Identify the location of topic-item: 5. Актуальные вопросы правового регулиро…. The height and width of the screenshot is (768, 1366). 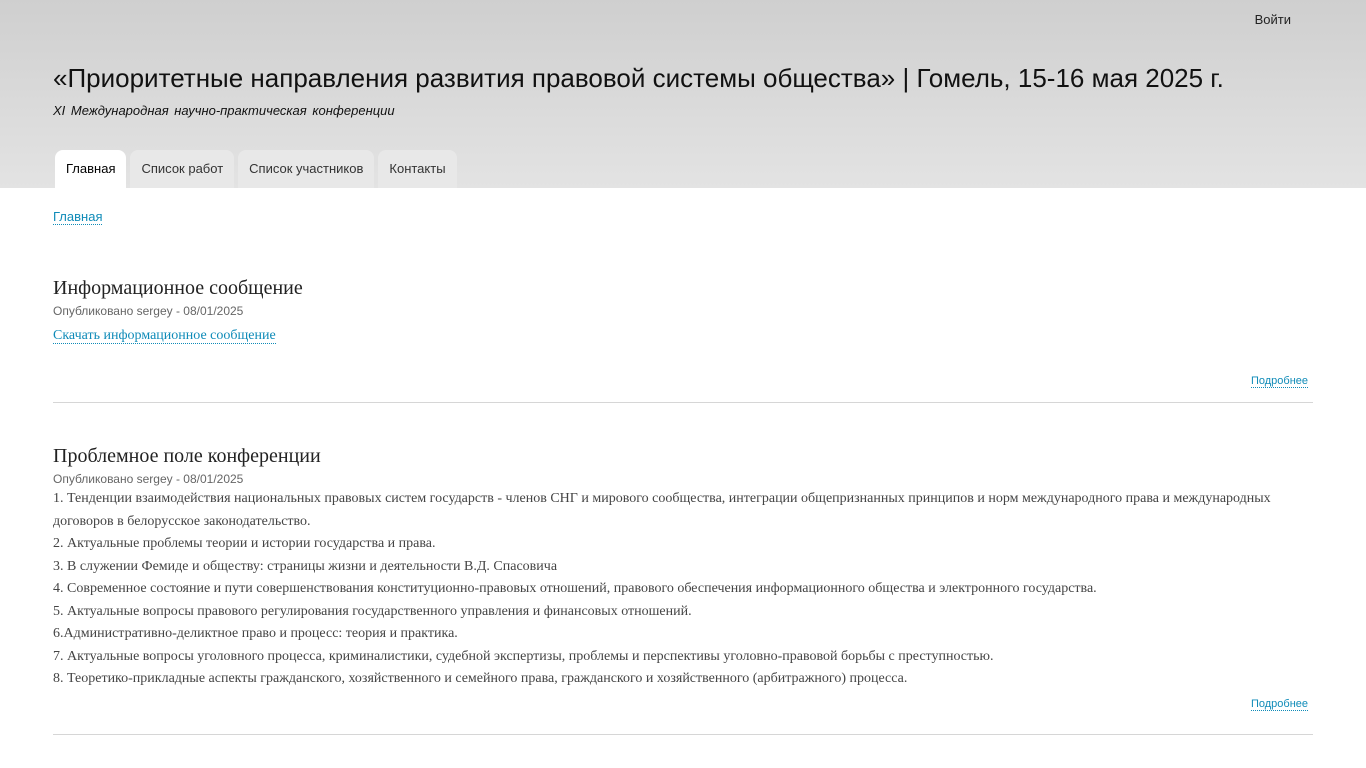
(372, 611).